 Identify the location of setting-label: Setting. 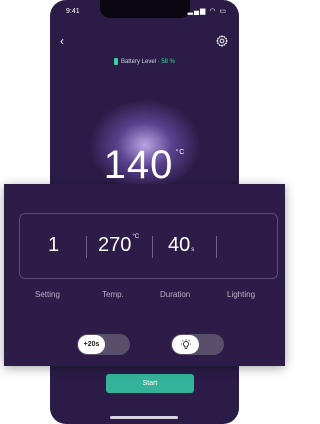
(47, 294).